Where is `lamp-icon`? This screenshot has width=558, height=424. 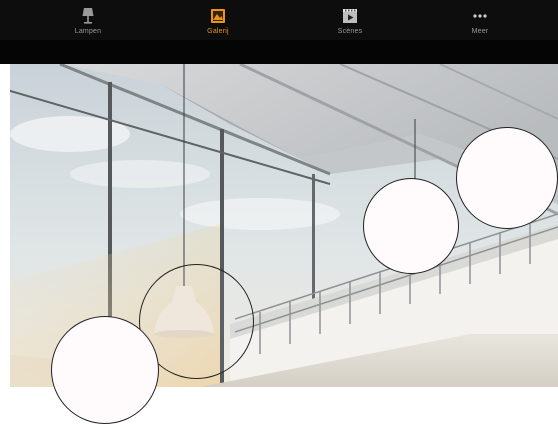 lamp-icon is located at coordinates (88, 16).